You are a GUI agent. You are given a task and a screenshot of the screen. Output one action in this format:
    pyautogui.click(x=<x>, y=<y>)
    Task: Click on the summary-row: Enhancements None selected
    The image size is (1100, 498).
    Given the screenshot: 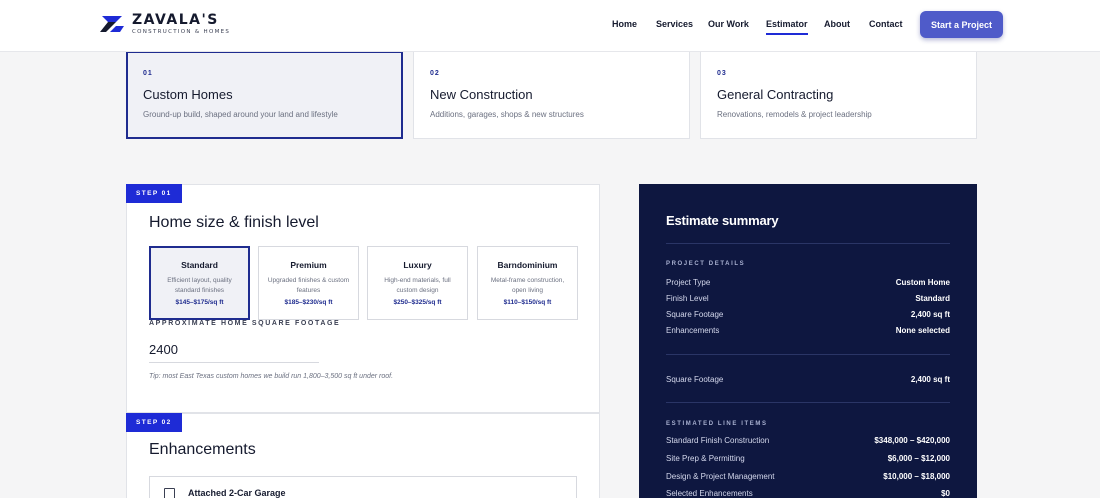 What is the action you would take?
    pyautogui.click(x=808, y=332)
    